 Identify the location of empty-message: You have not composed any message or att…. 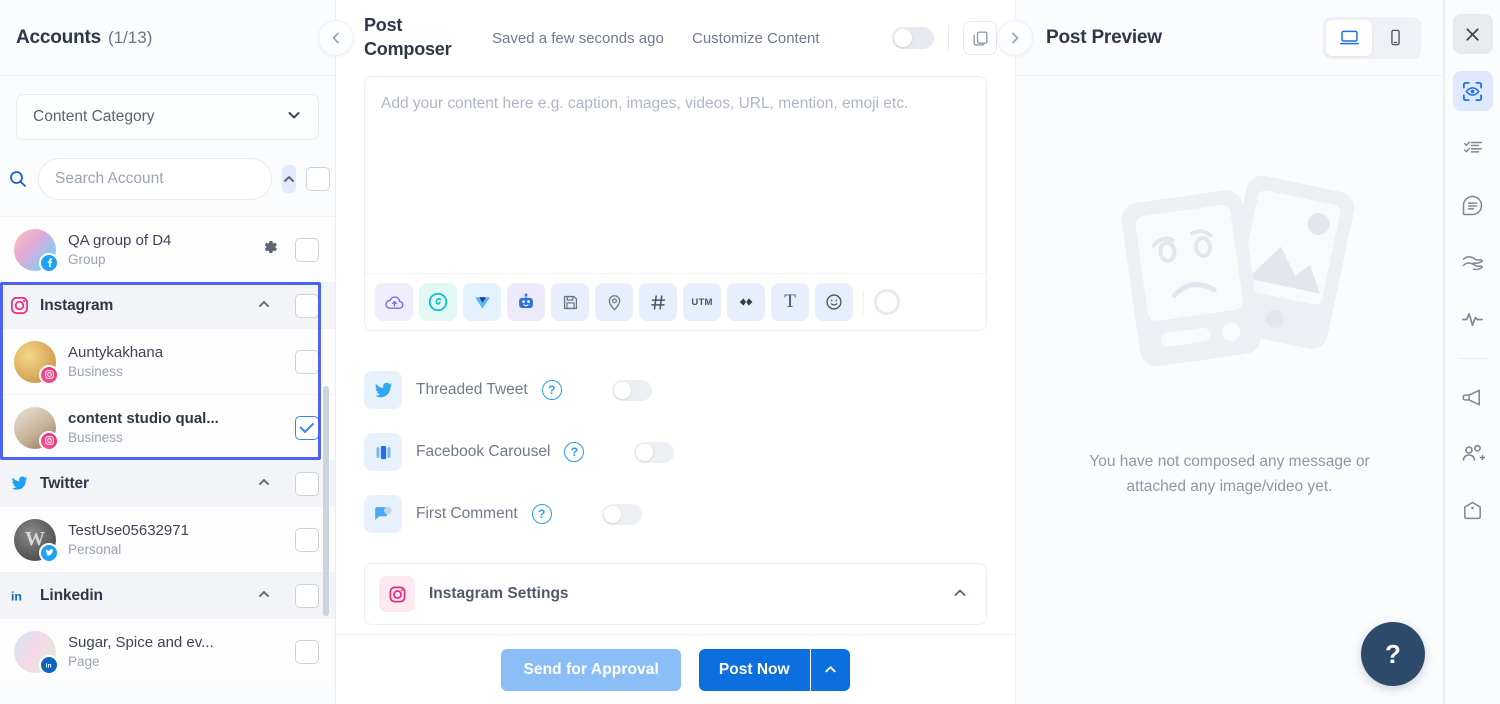
(1229, 473).